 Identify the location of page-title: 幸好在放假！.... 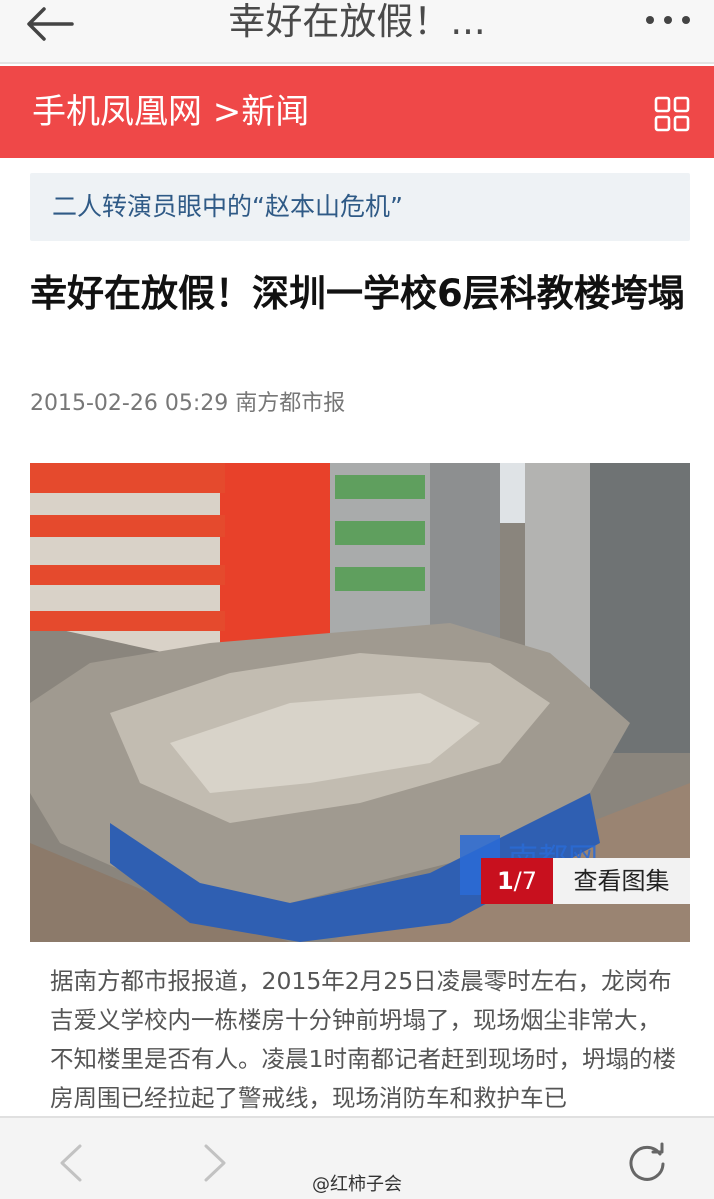
(357, 21).